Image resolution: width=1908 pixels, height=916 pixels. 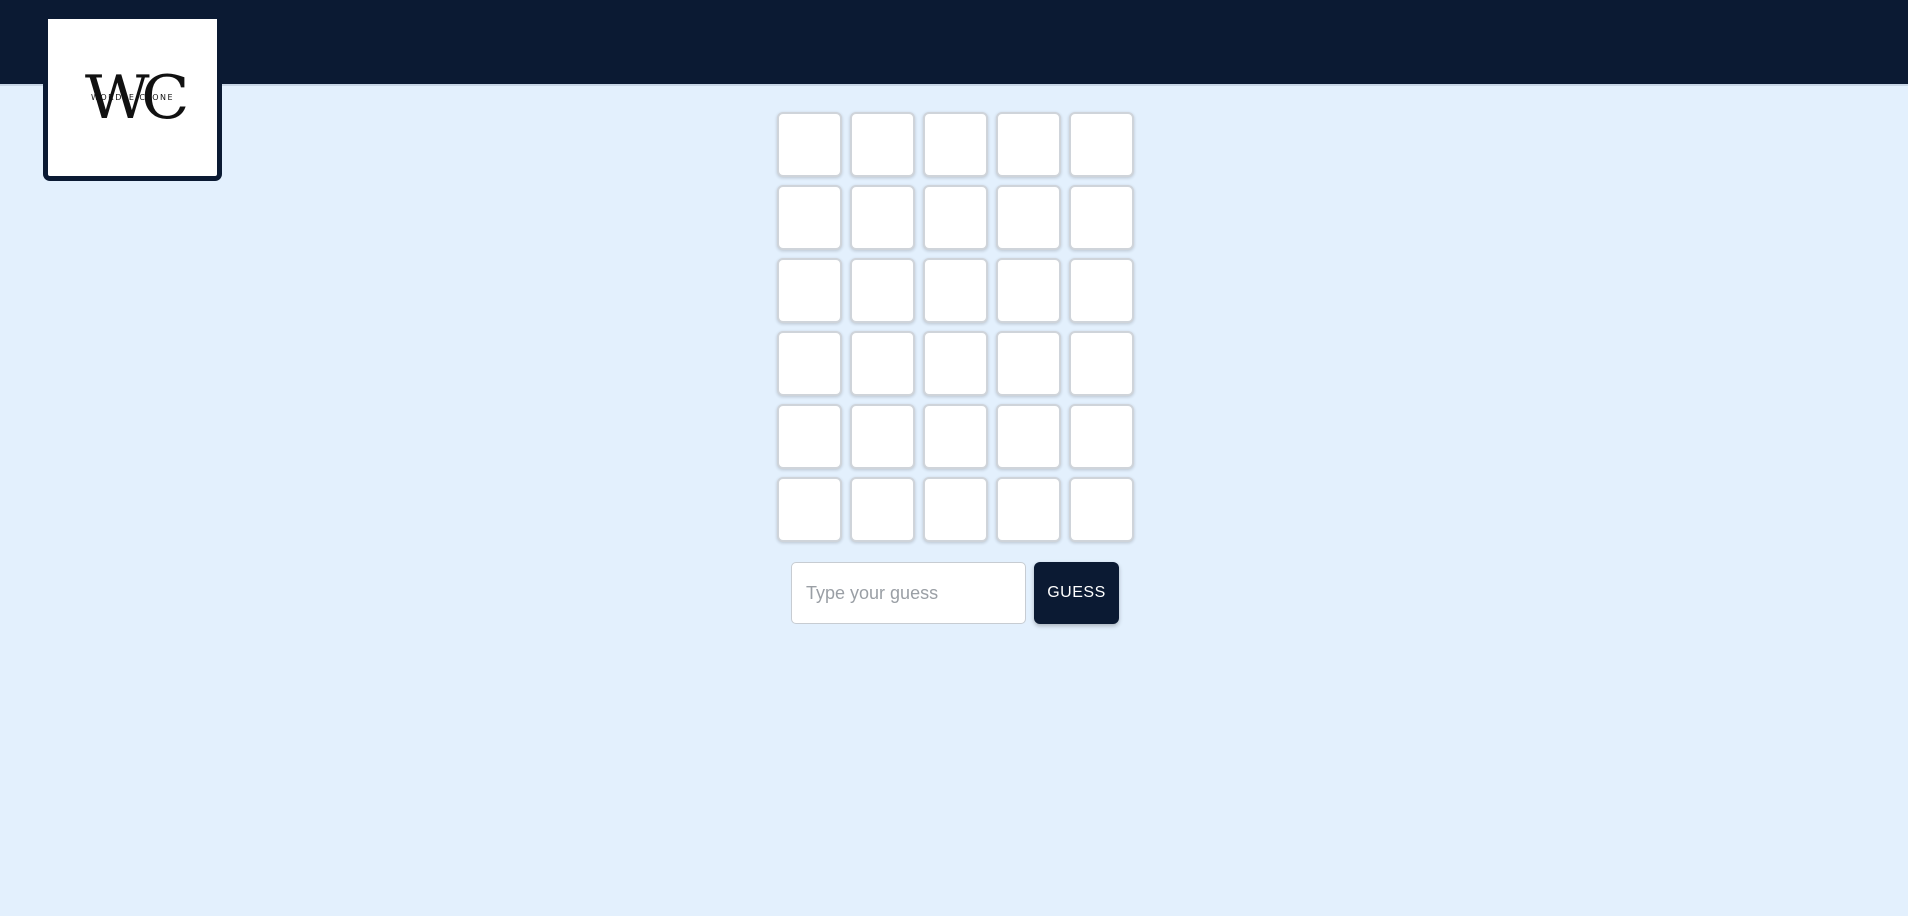 I want to click on top-header-bar, so click(x=954, y=43).